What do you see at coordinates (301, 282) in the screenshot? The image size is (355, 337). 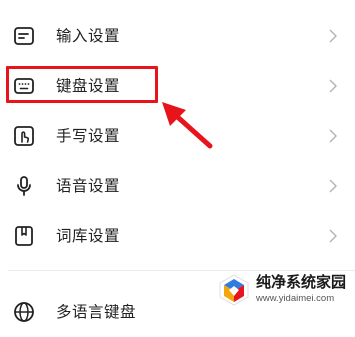 I see `watermark-title: 纯净系统家园` at bounding box center [301, 282].